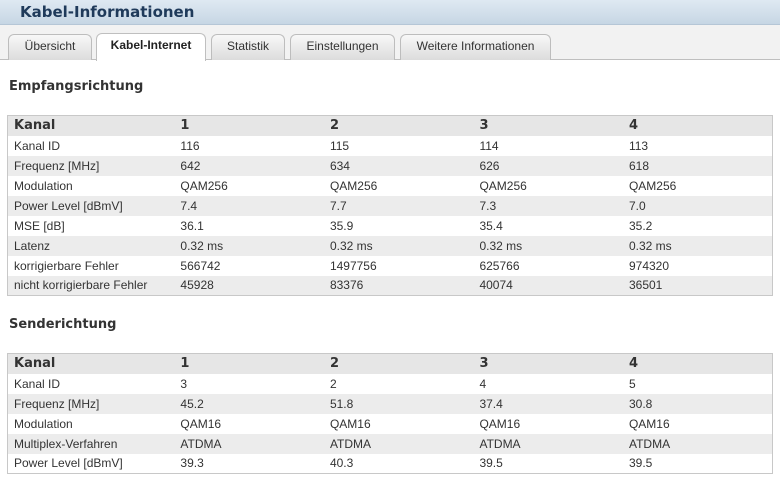  I want to click on table-row: MSE [dB] 36.1 35.9 35.4 35.2, so click(390, 225).